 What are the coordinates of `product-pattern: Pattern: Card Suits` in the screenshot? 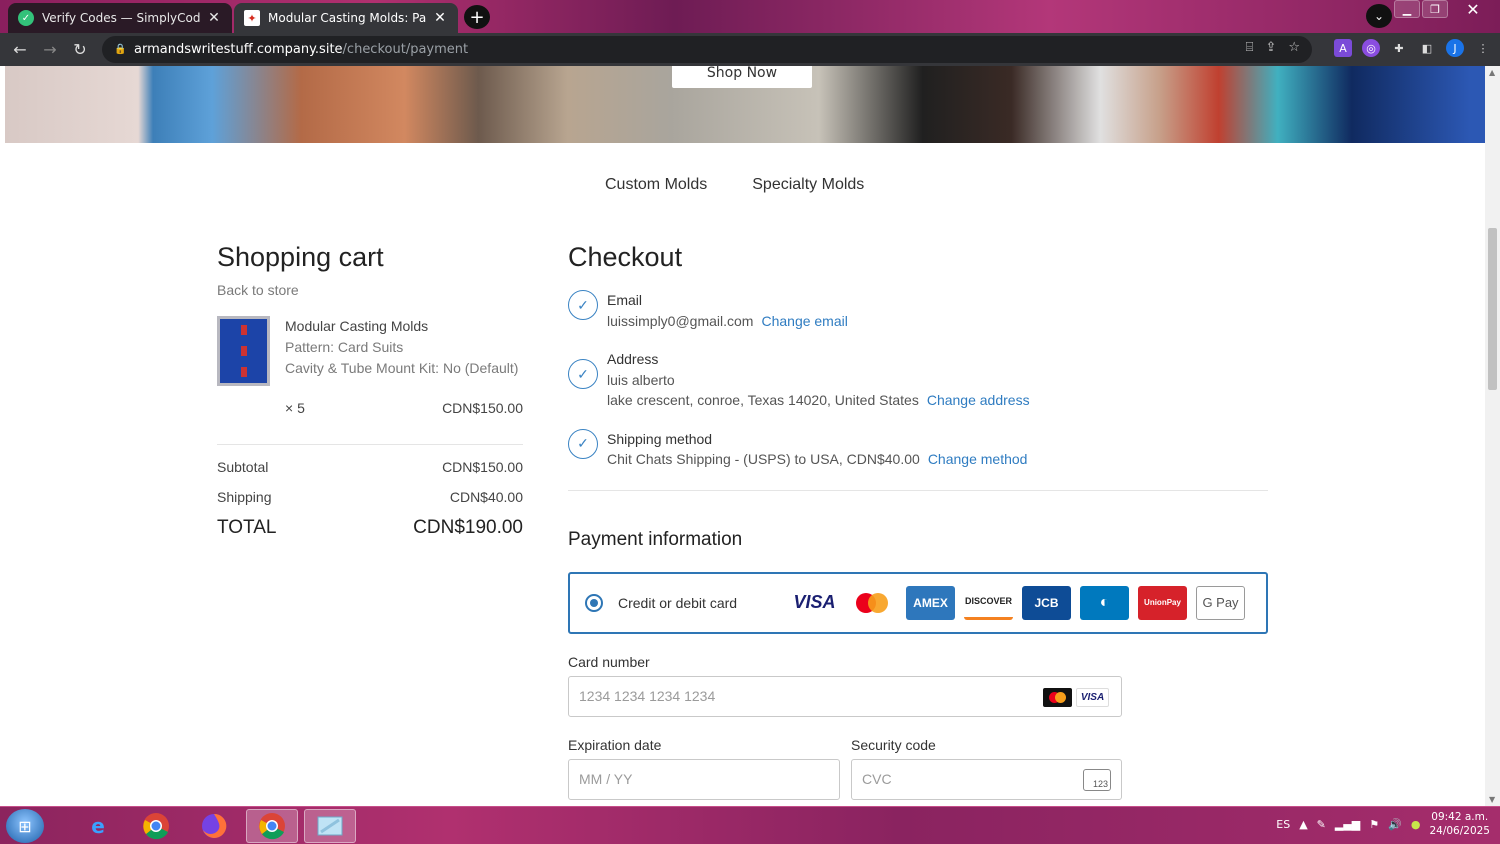 It's located at (344, 347).